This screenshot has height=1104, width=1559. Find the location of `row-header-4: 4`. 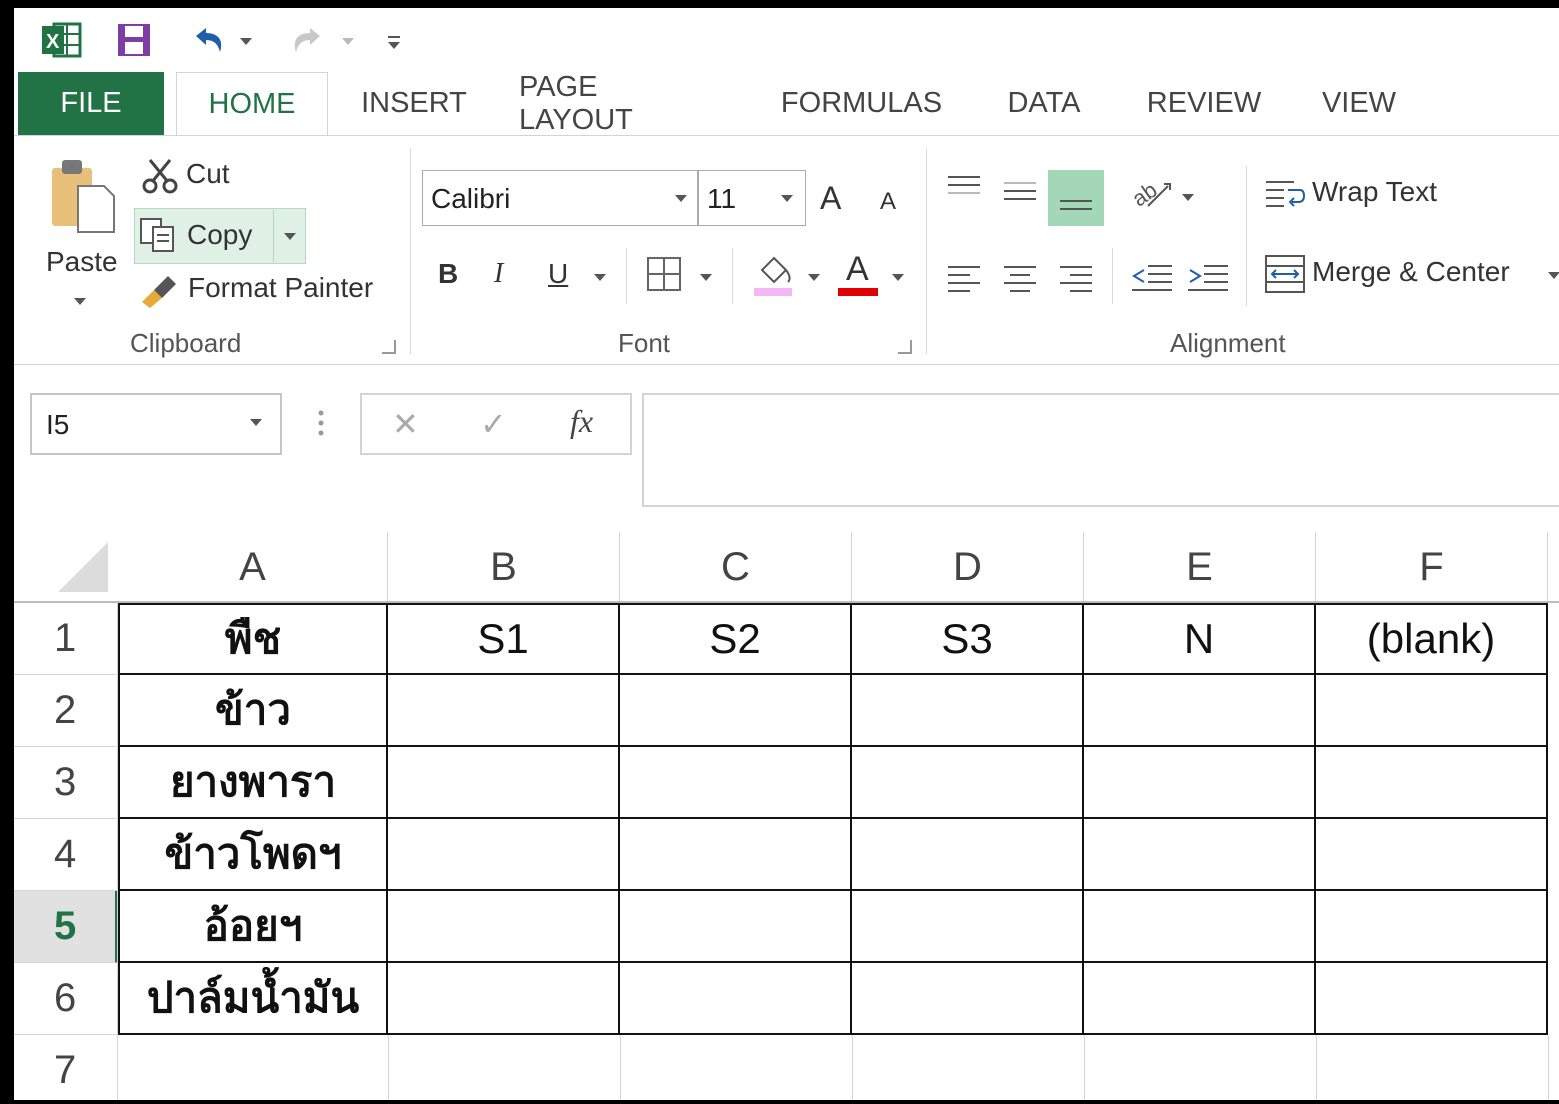

row-header-4: 4 is located at coordinates (66, 855).